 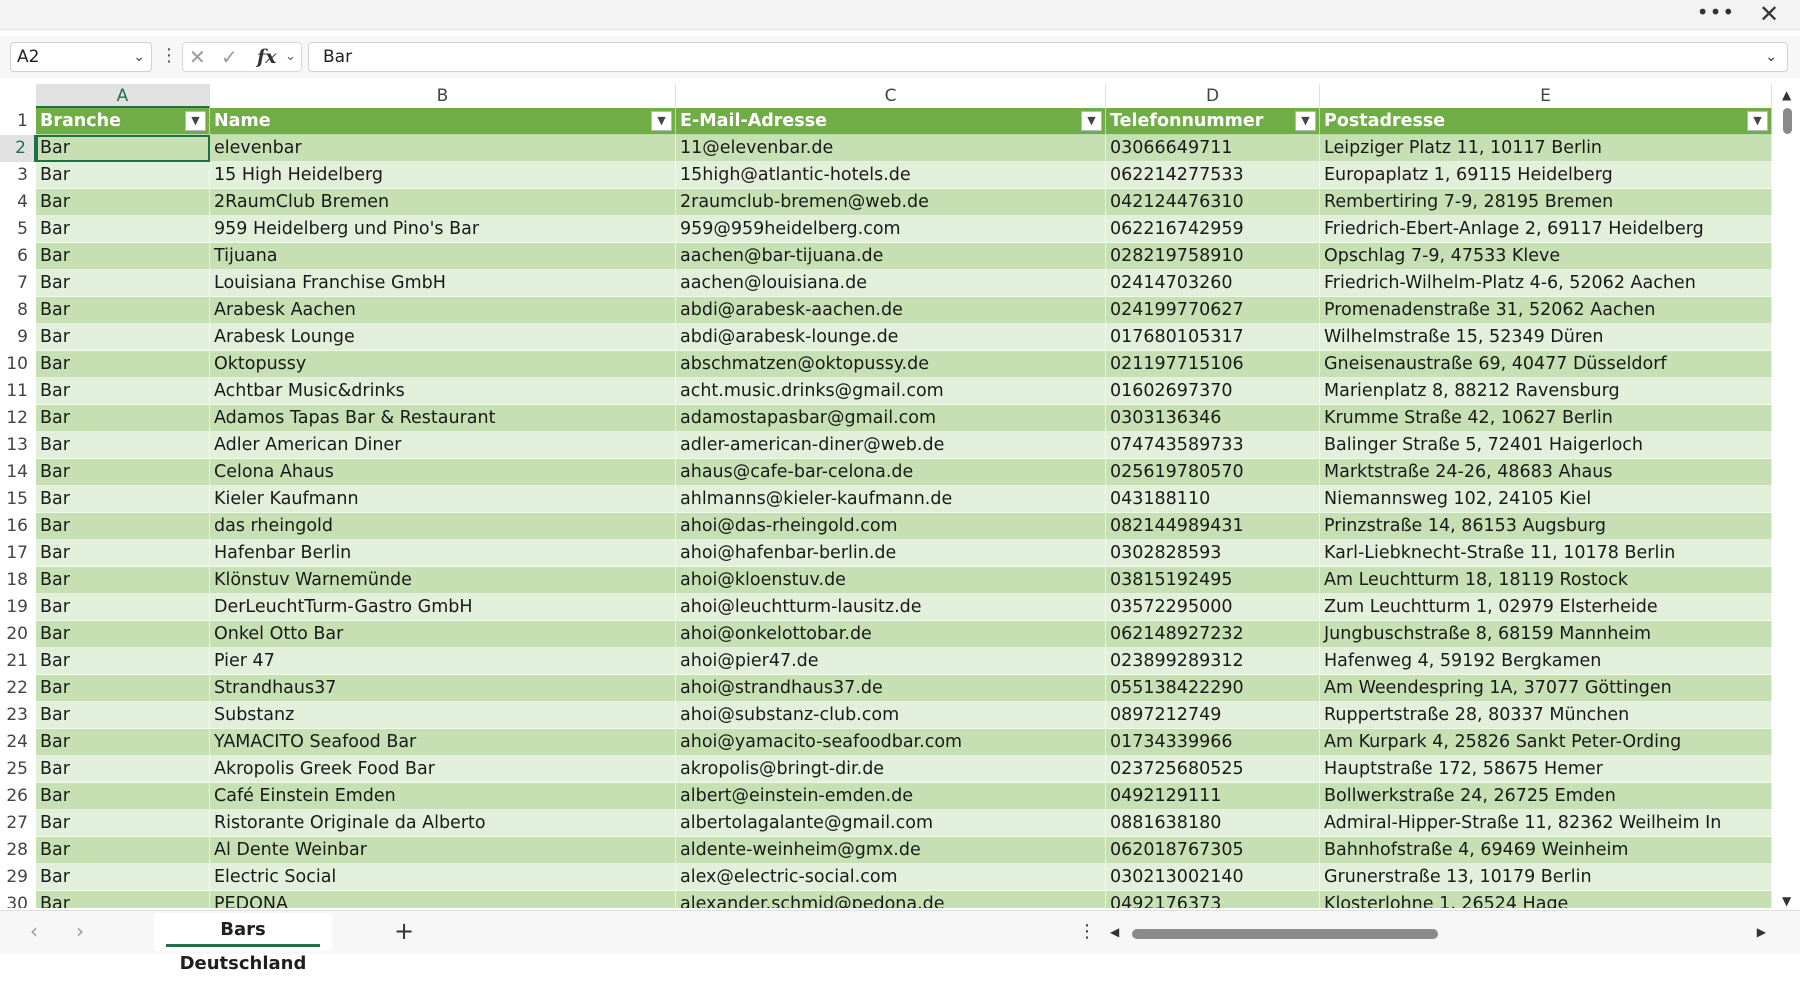 What do you see at coordinates (169, 57) in the screenshot?
I see `vertical-dots-icon: ⋮` at bounding box center [169, 57].